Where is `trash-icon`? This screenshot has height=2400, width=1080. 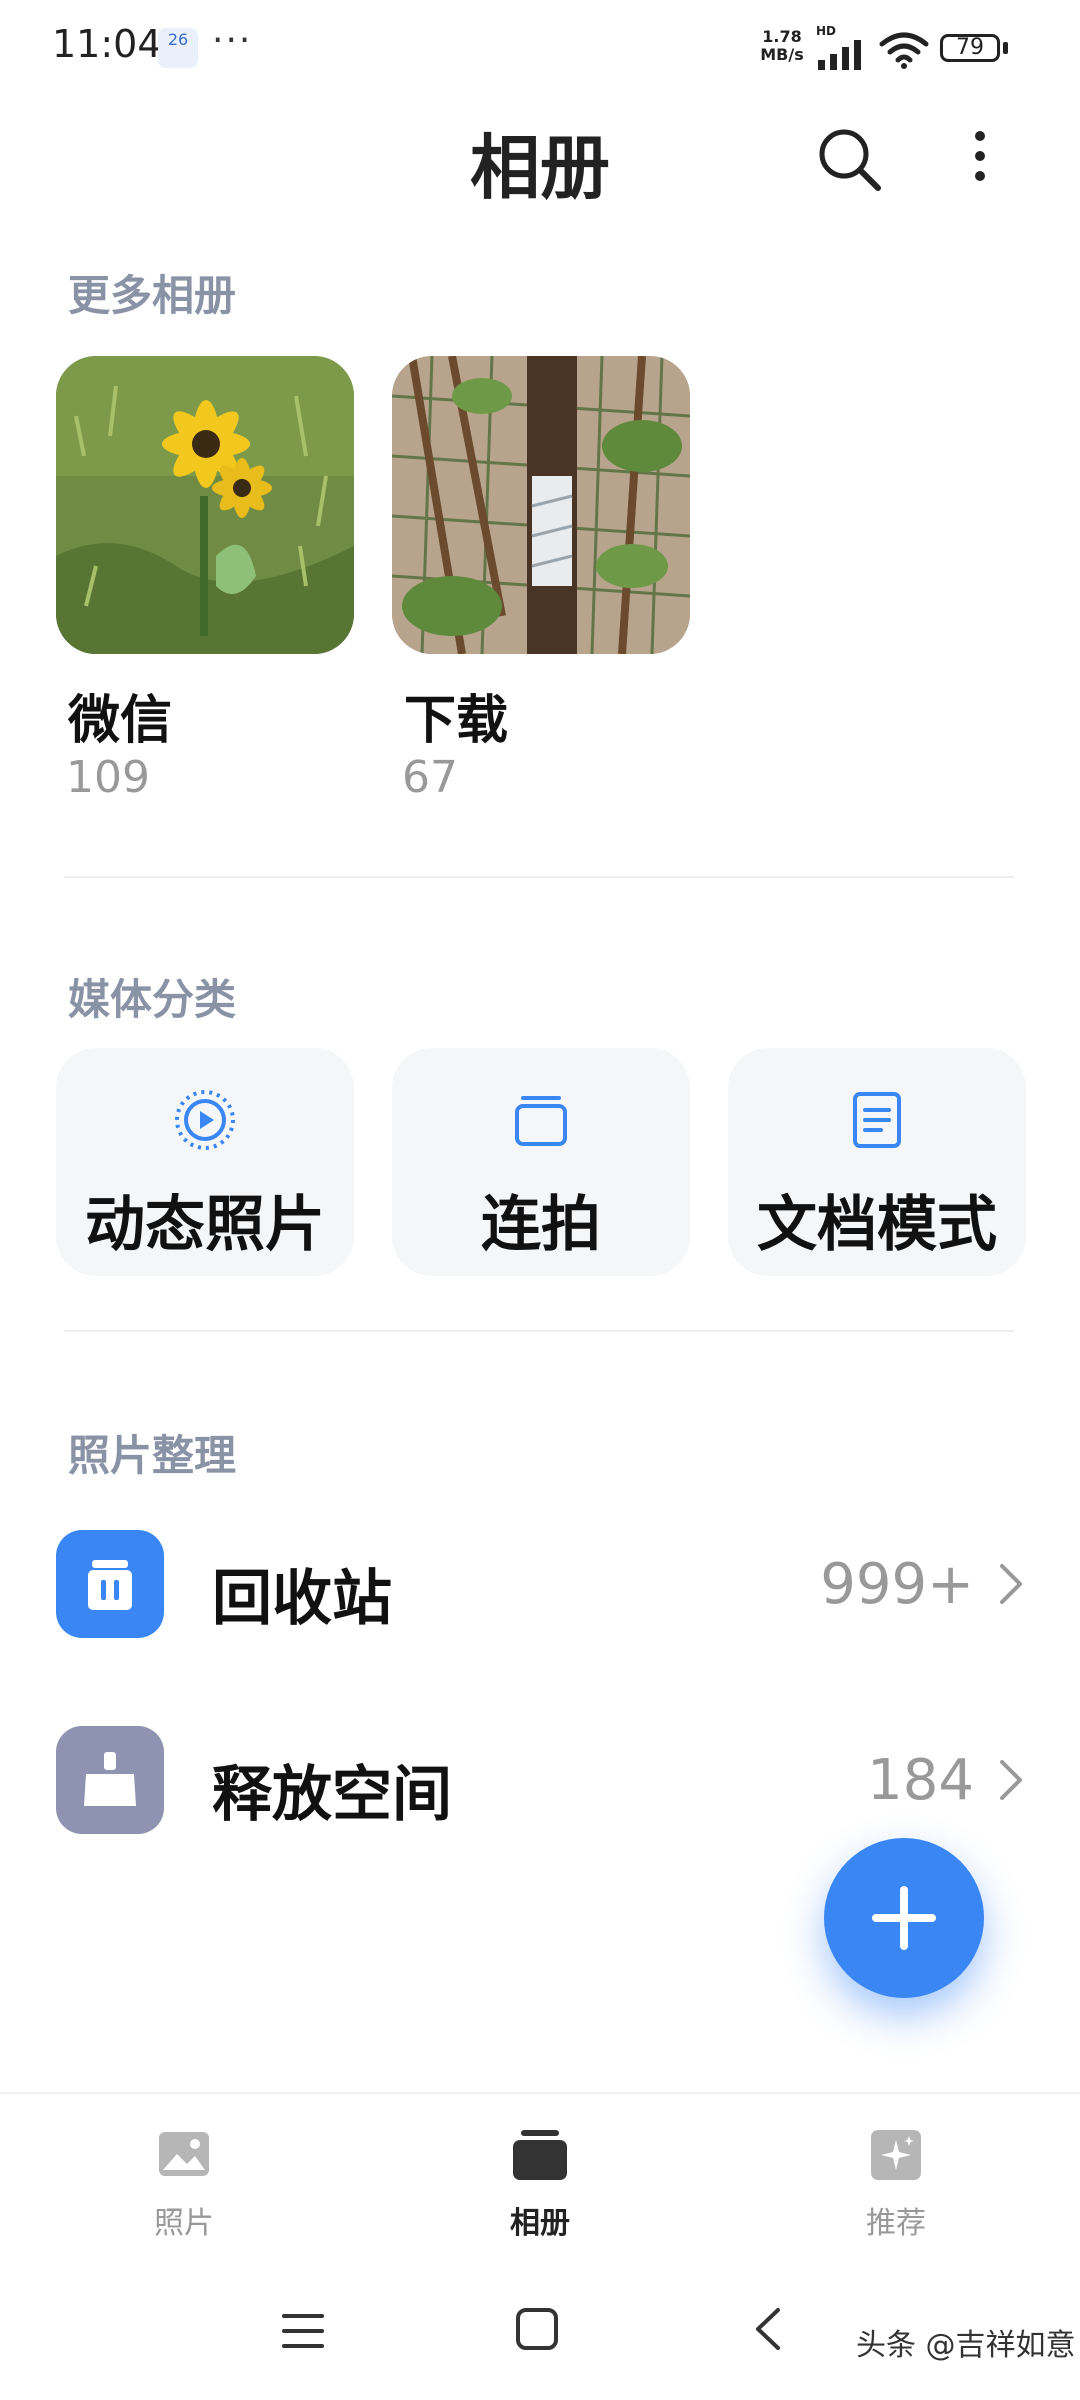
trash-icon is located at coordinates (110, 1585).